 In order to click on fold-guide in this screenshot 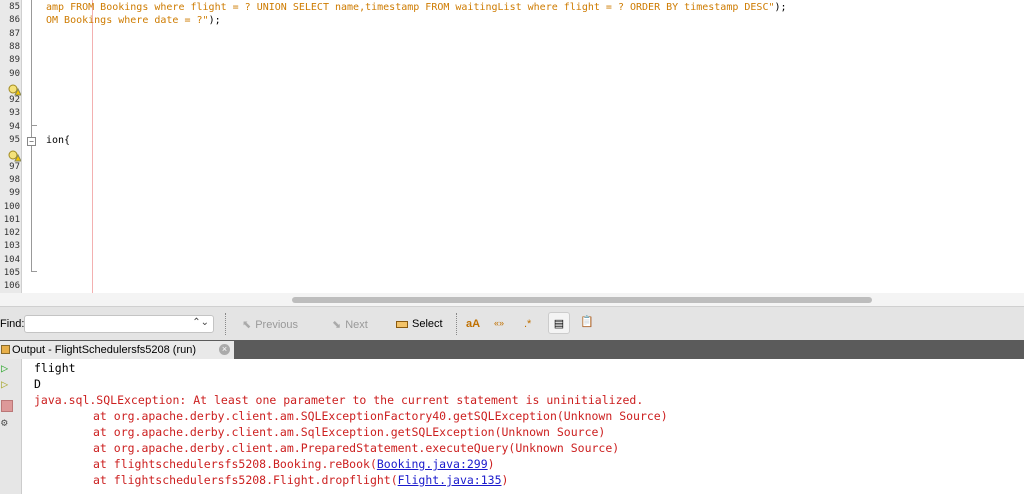, I will do `click(31, 136)`.